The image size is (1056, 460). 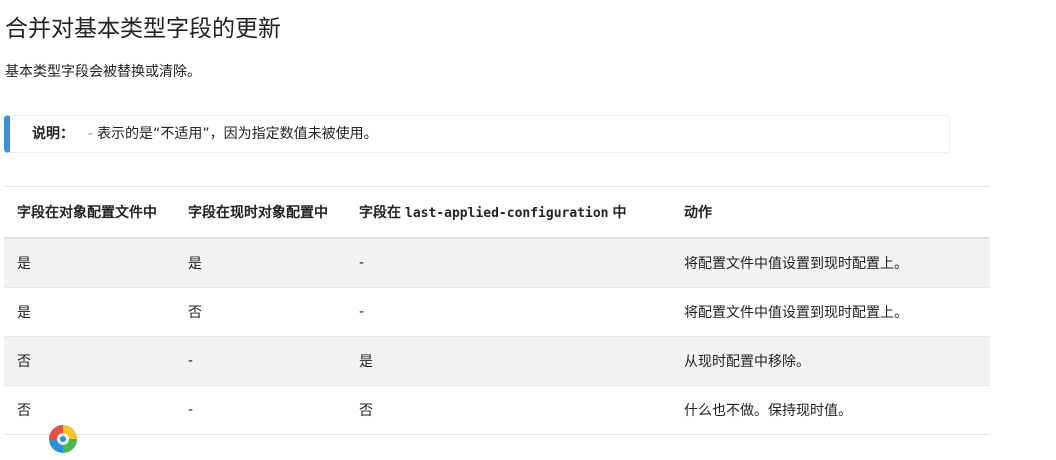 I want to click on header-last-applied-code: last-applied-configuration, so click(x=507, y=213).